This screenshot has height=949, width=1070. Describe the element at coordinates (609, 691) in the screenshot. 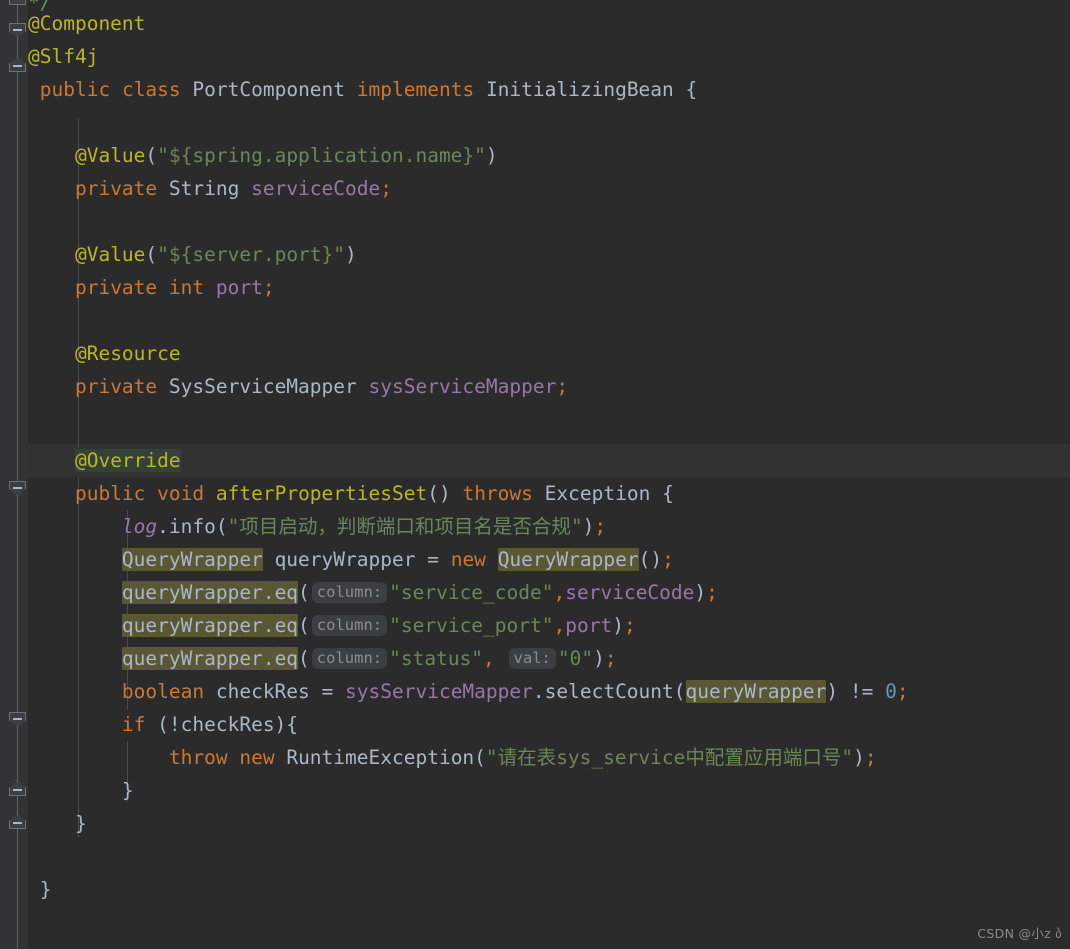

I see `method-selectcount: selectCount` at that location.